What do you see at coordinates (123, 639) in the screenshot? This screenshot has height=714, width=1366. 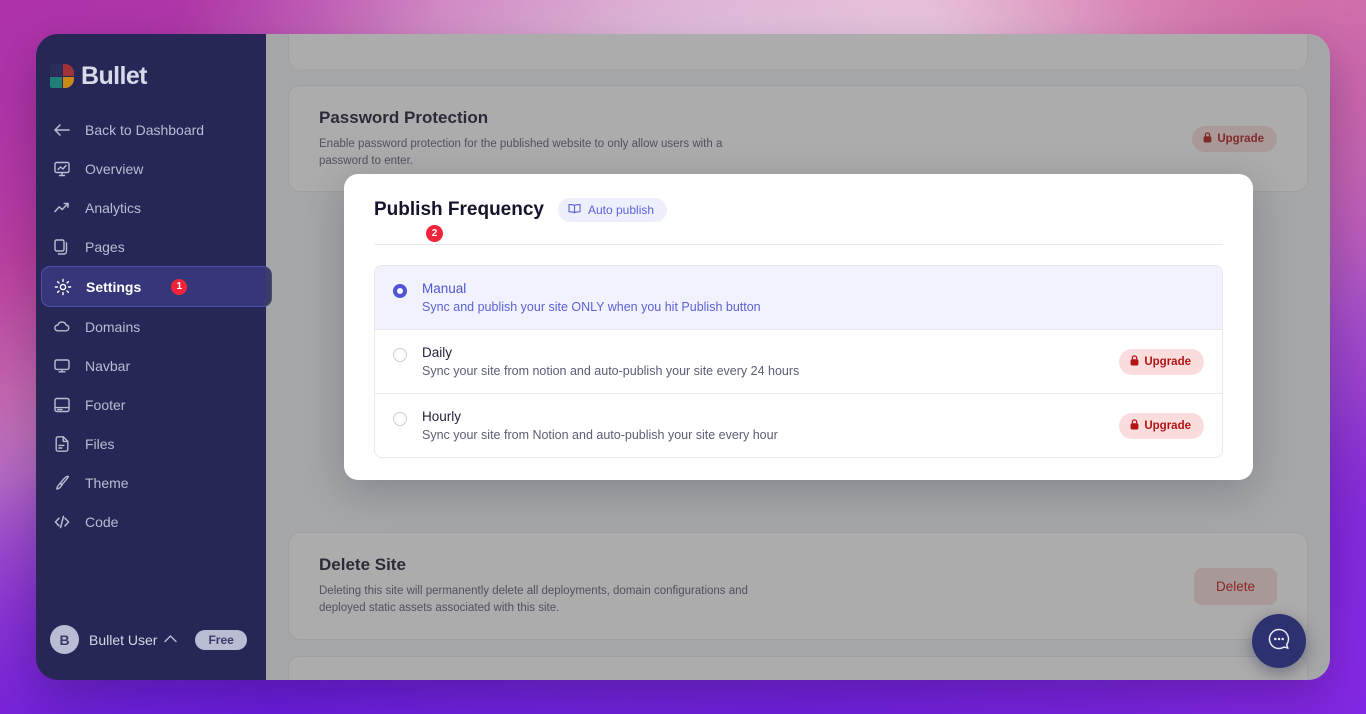 I see `user-name: Bullet User` at bounding box center [123, 639].